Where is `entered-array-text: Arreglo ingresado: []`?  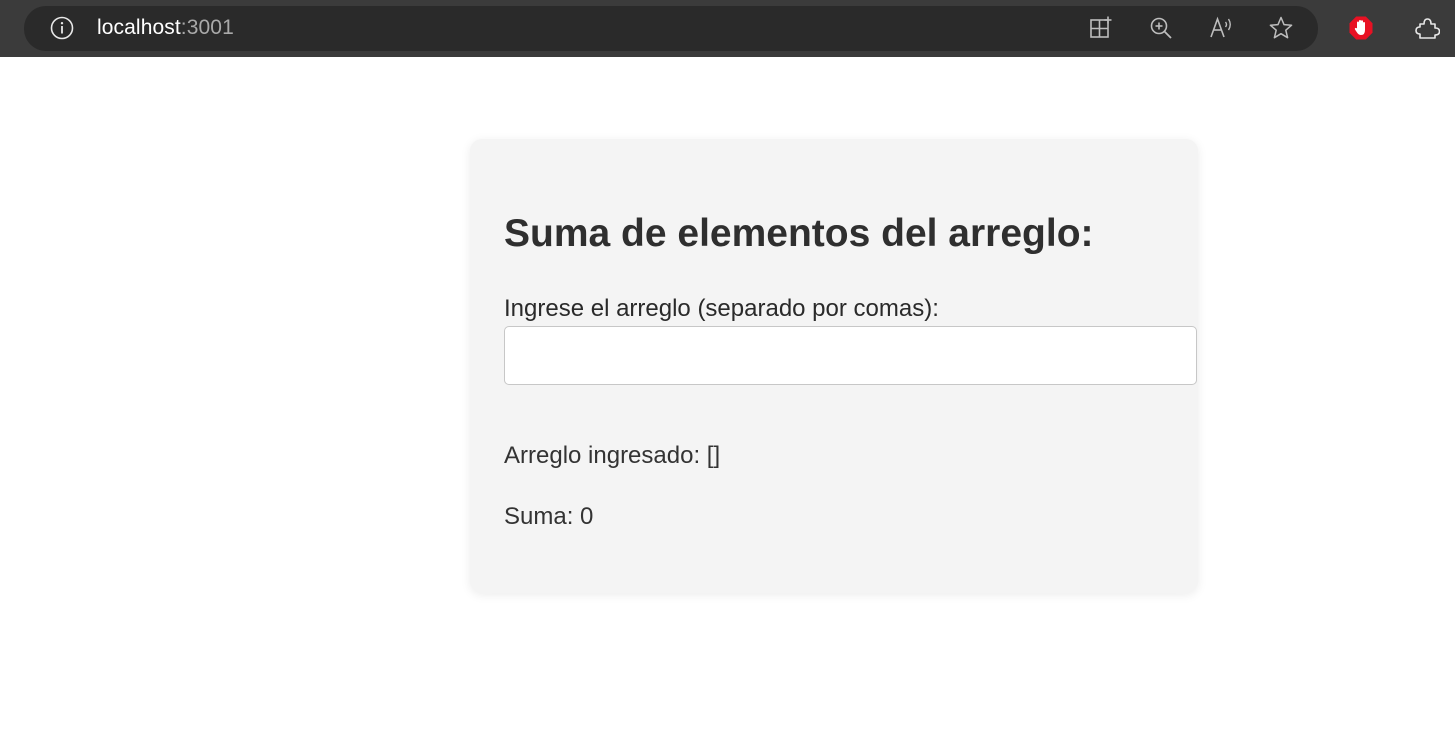
entered-array-text: Arreglo ingresado: [] is located at coordinates (612, 456).